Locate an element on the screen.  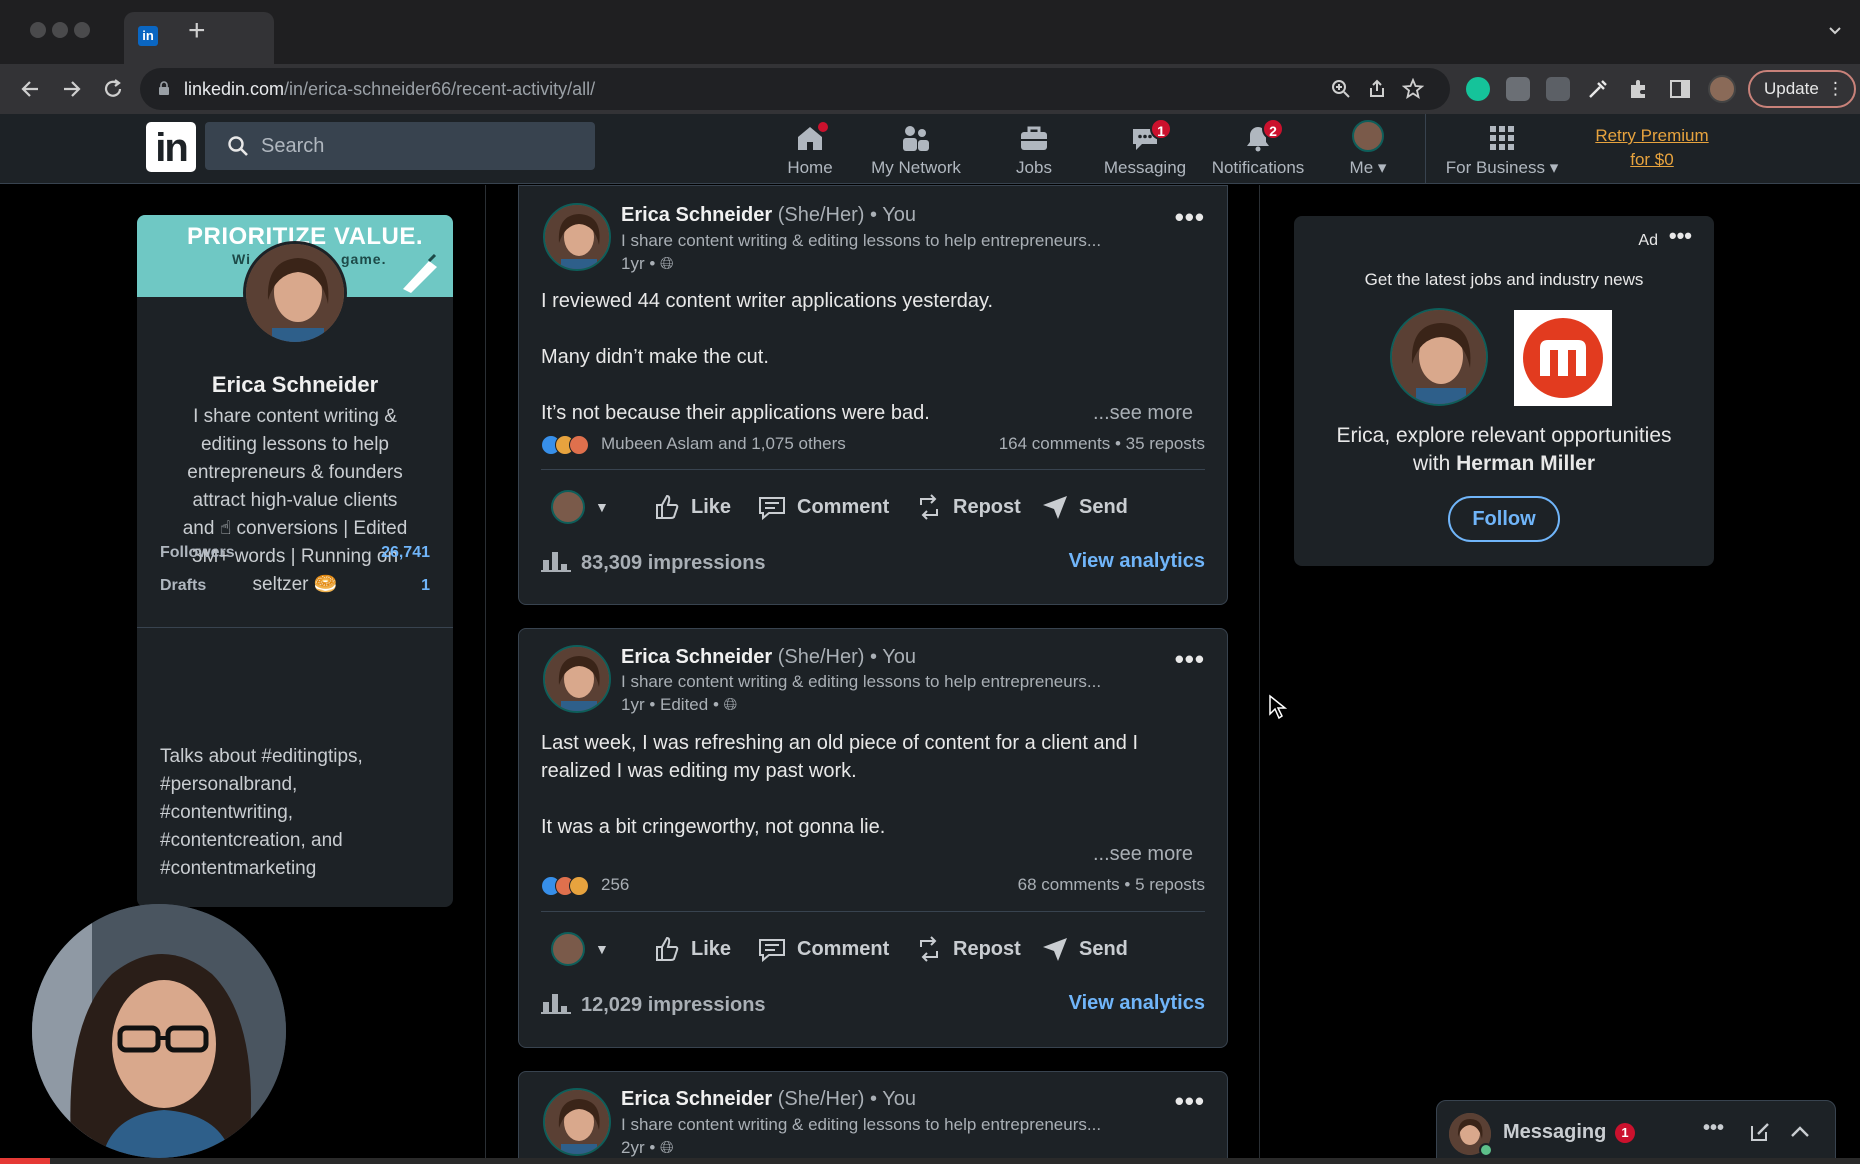
followers-row: Followers 26,741 is located at coordinates (295, 553).